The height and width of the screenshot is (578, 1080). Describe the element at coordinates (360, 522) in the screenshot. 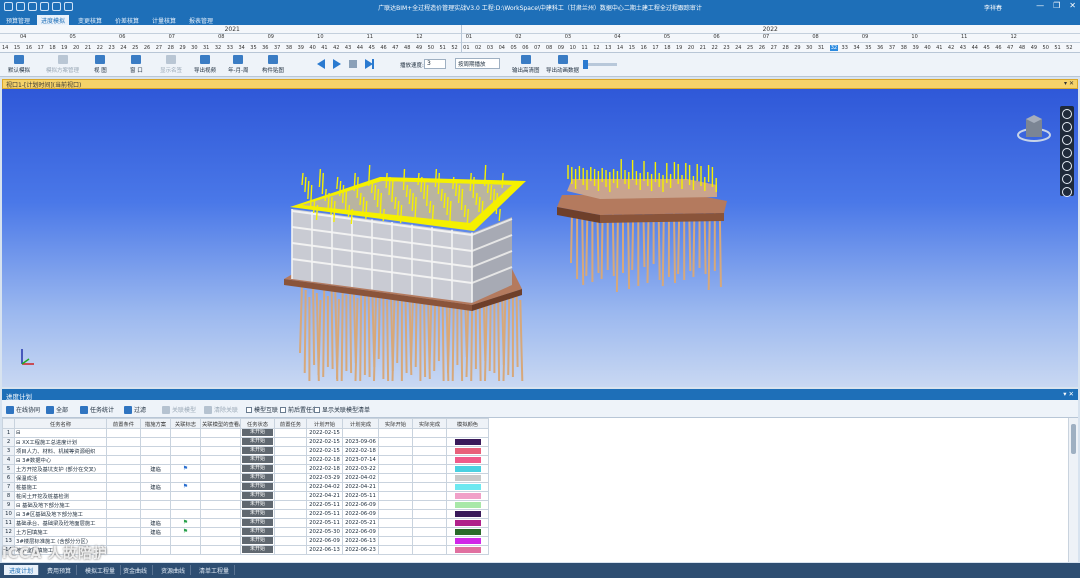

I see `plan-end: 2022-05-21` at that location.